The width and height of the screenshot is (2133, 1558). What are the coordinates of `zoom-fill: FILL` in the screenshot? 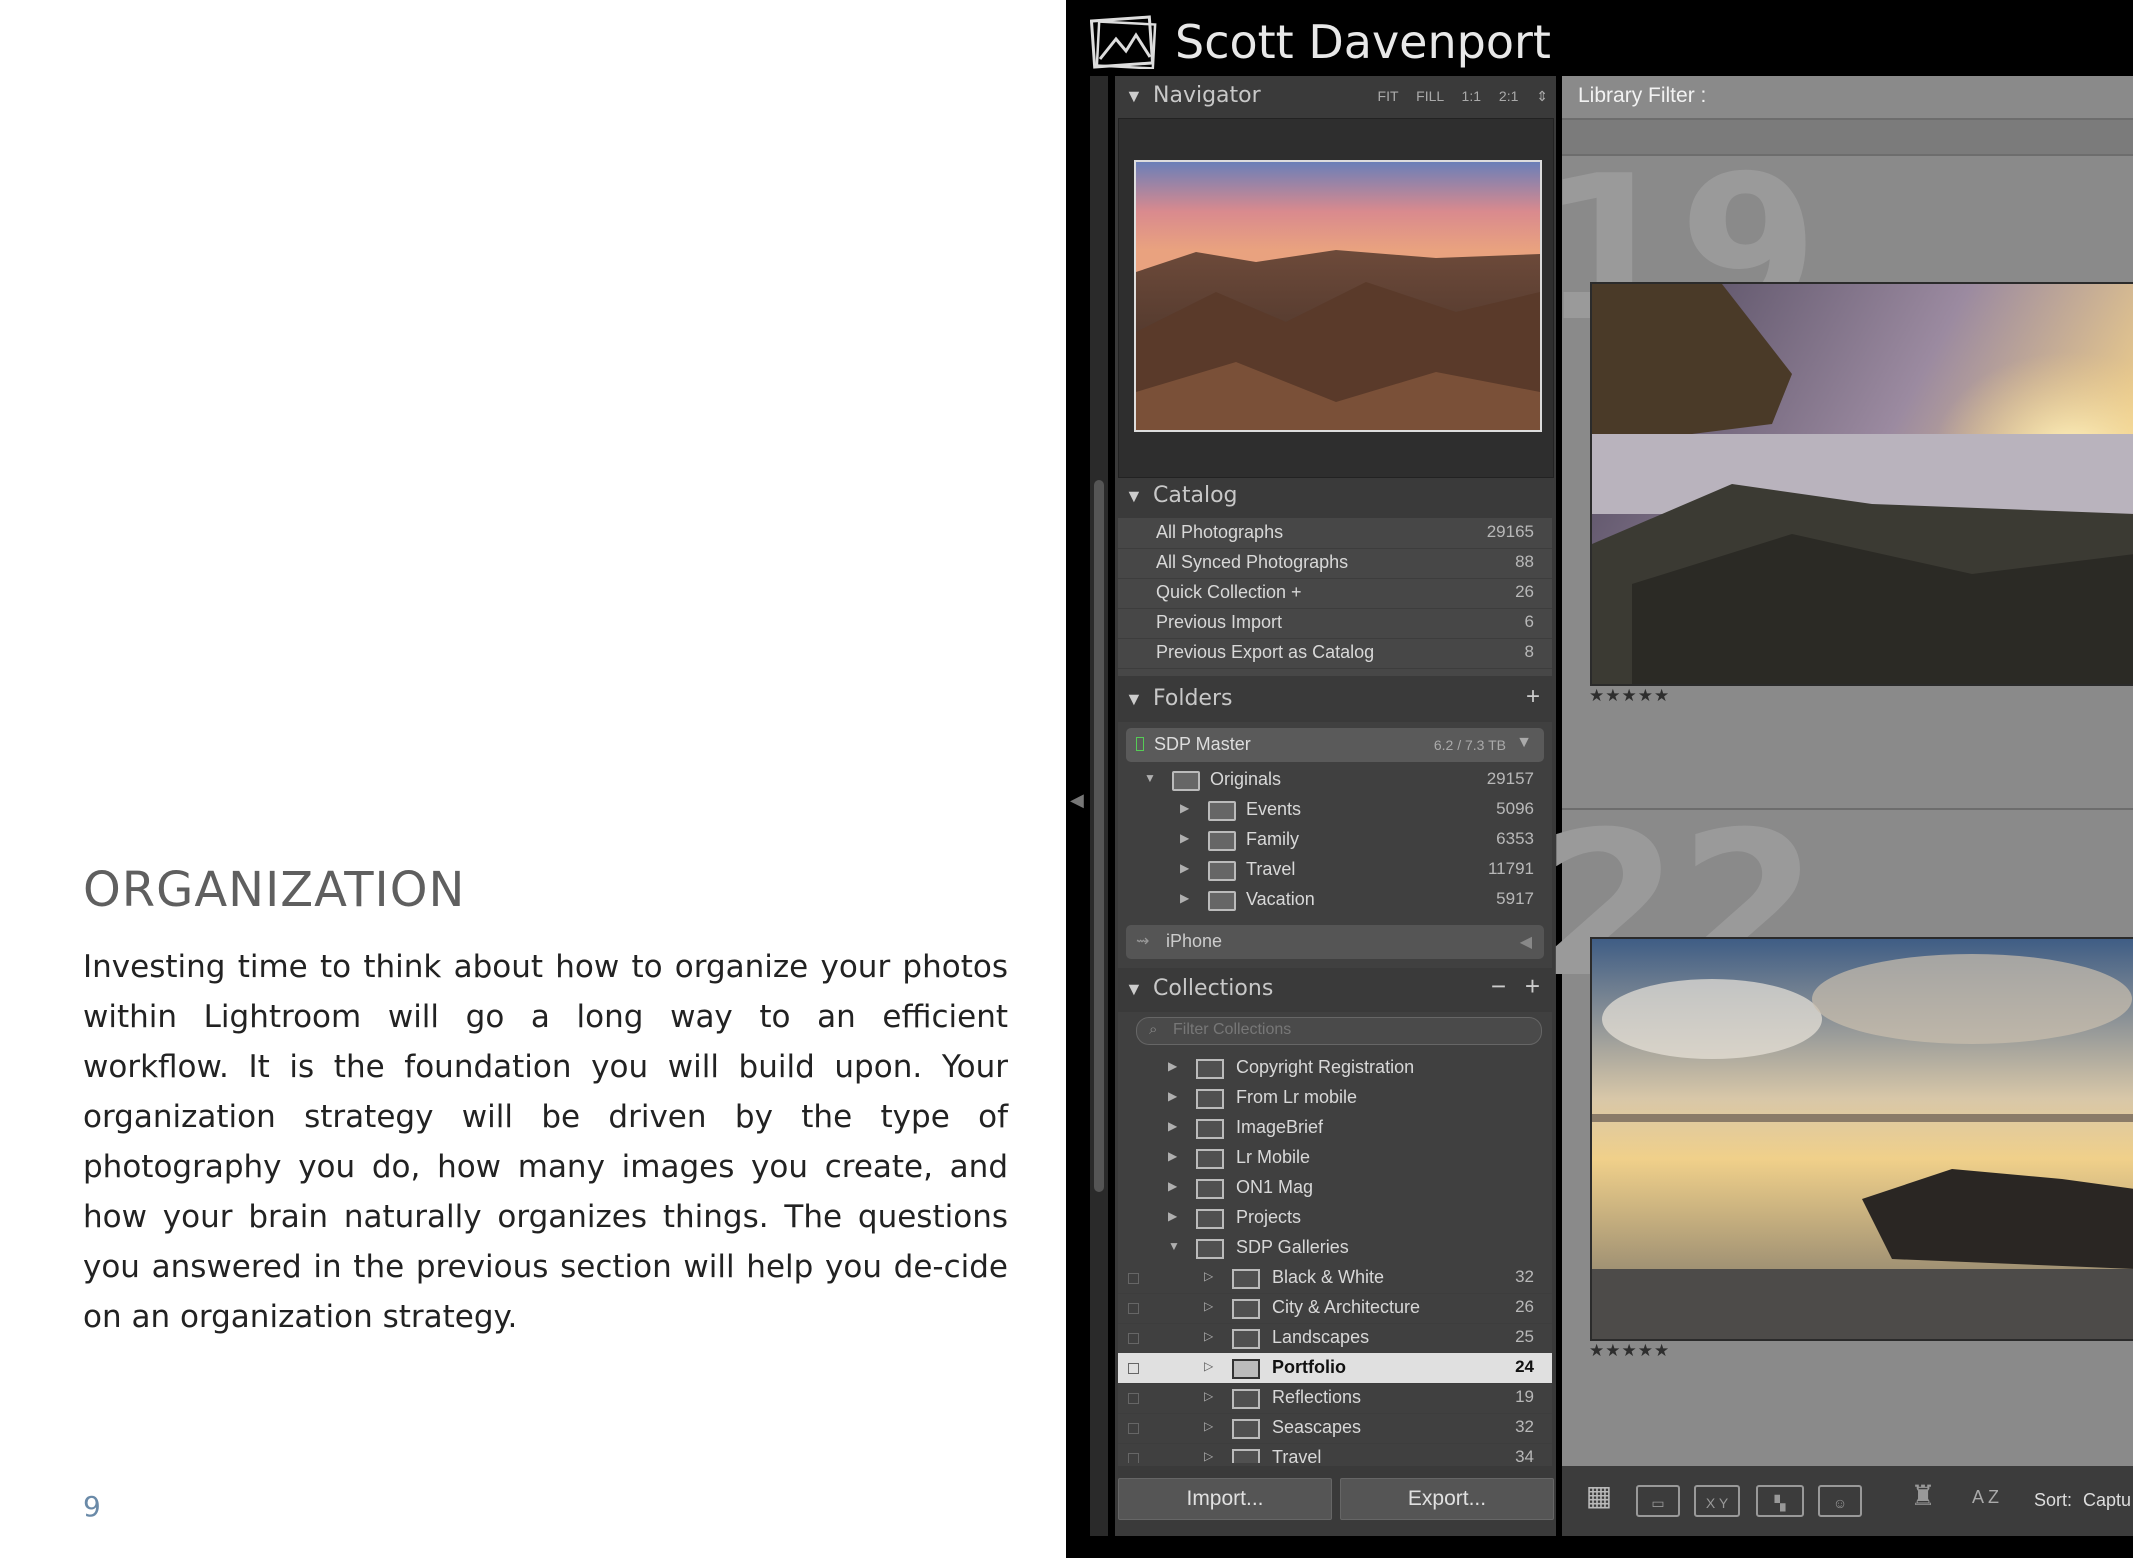 It's located at (1430, 96).